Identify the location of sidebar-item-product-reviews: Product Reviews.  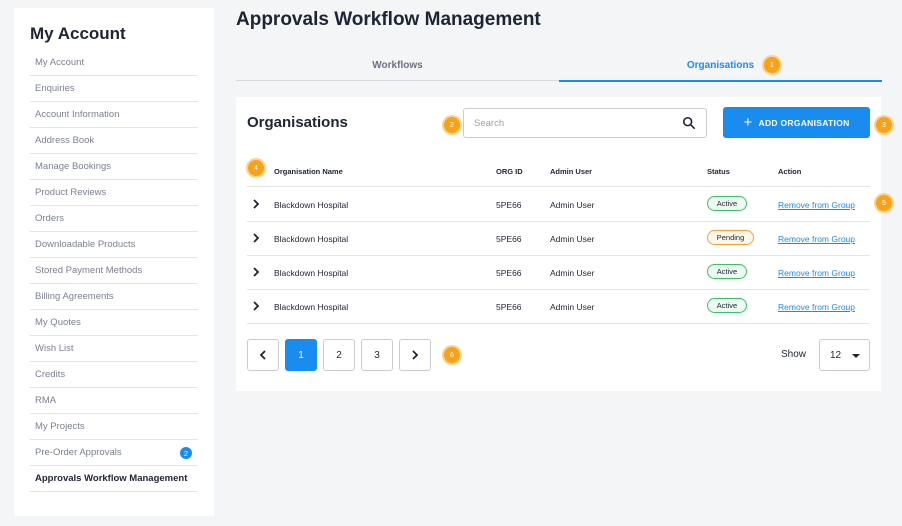
(114, 193).